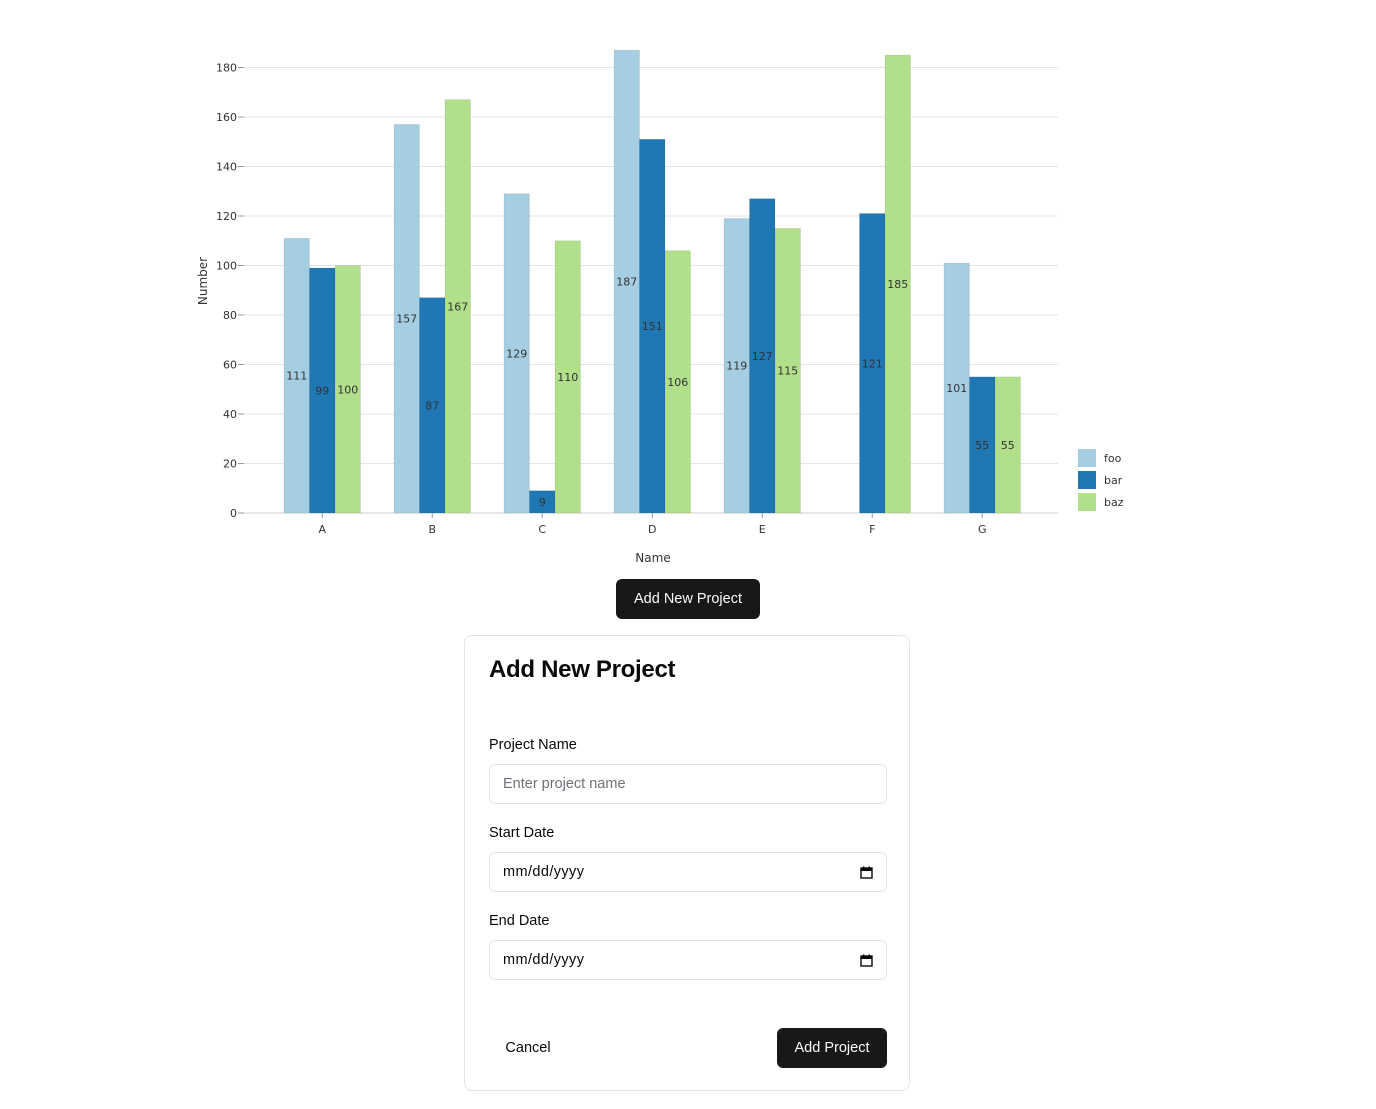 The width and height of the screenshot is (1376, 1109). What do you see at coordinates (688, 872) in the screenshot?
I see `start-date-input: mm/dd/yyyy` at bounding box center [688, 872].